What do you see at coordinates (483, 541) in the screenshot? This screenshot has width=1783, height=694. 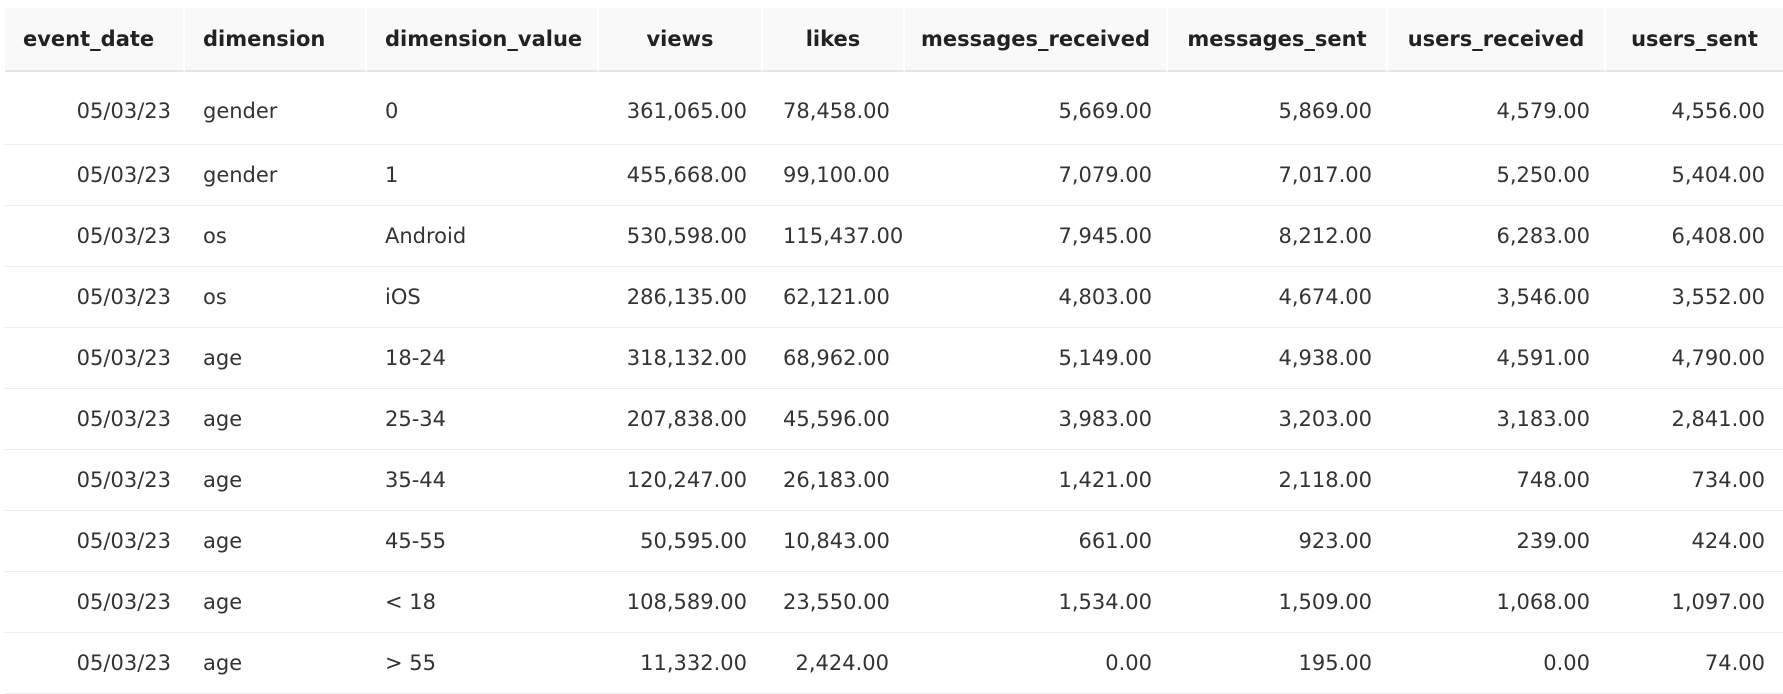 I see `cell-dimension-value: 45-55` at bounding box center [483, 541].